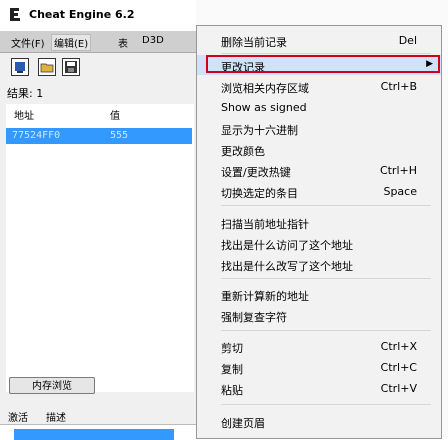 The width and height of the screenshot is (448, 440). I want to click on menu-item-copy: 复制 Ctrl+C, so click(319, 367).